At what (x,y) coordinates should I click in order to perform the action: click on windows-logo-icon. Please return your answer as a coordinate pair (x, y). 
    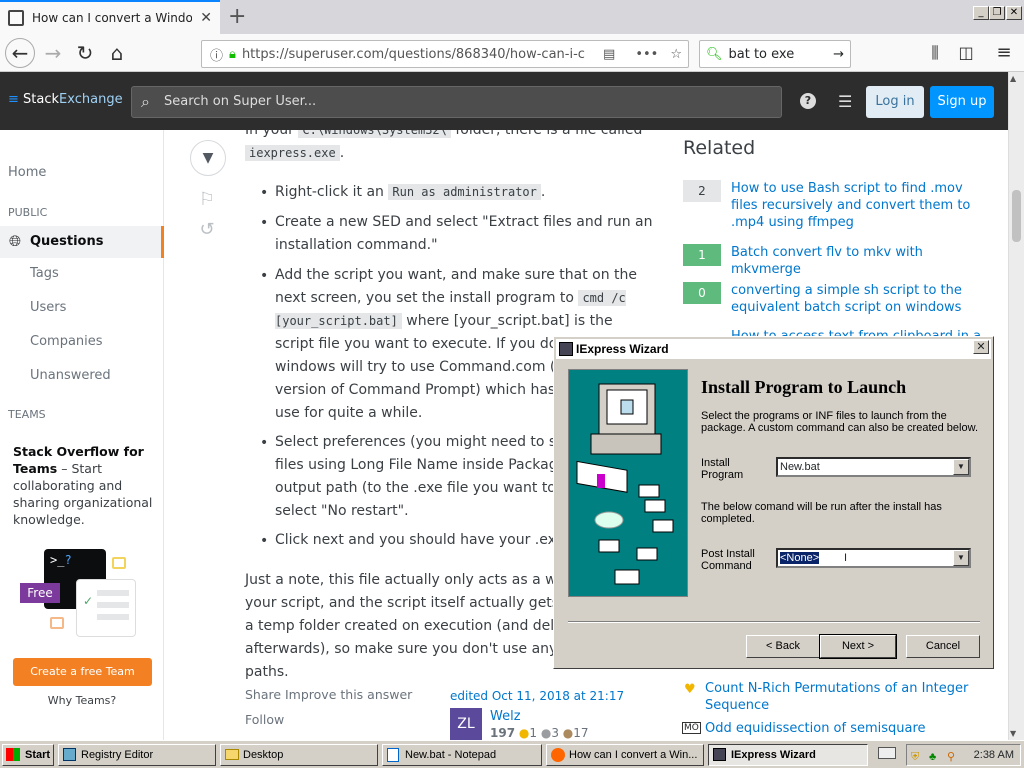
    Looking at the image, I should click on (13, 754).